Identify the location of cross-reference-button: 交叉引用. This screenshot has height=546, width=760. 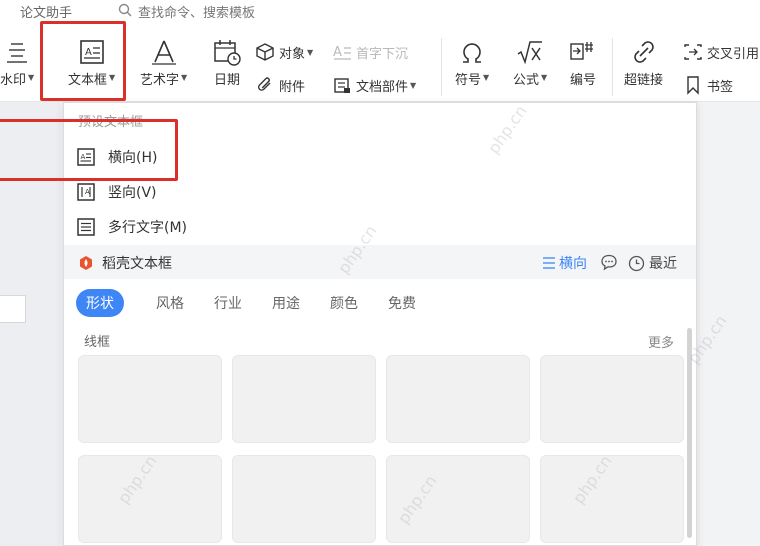
(721, 52).